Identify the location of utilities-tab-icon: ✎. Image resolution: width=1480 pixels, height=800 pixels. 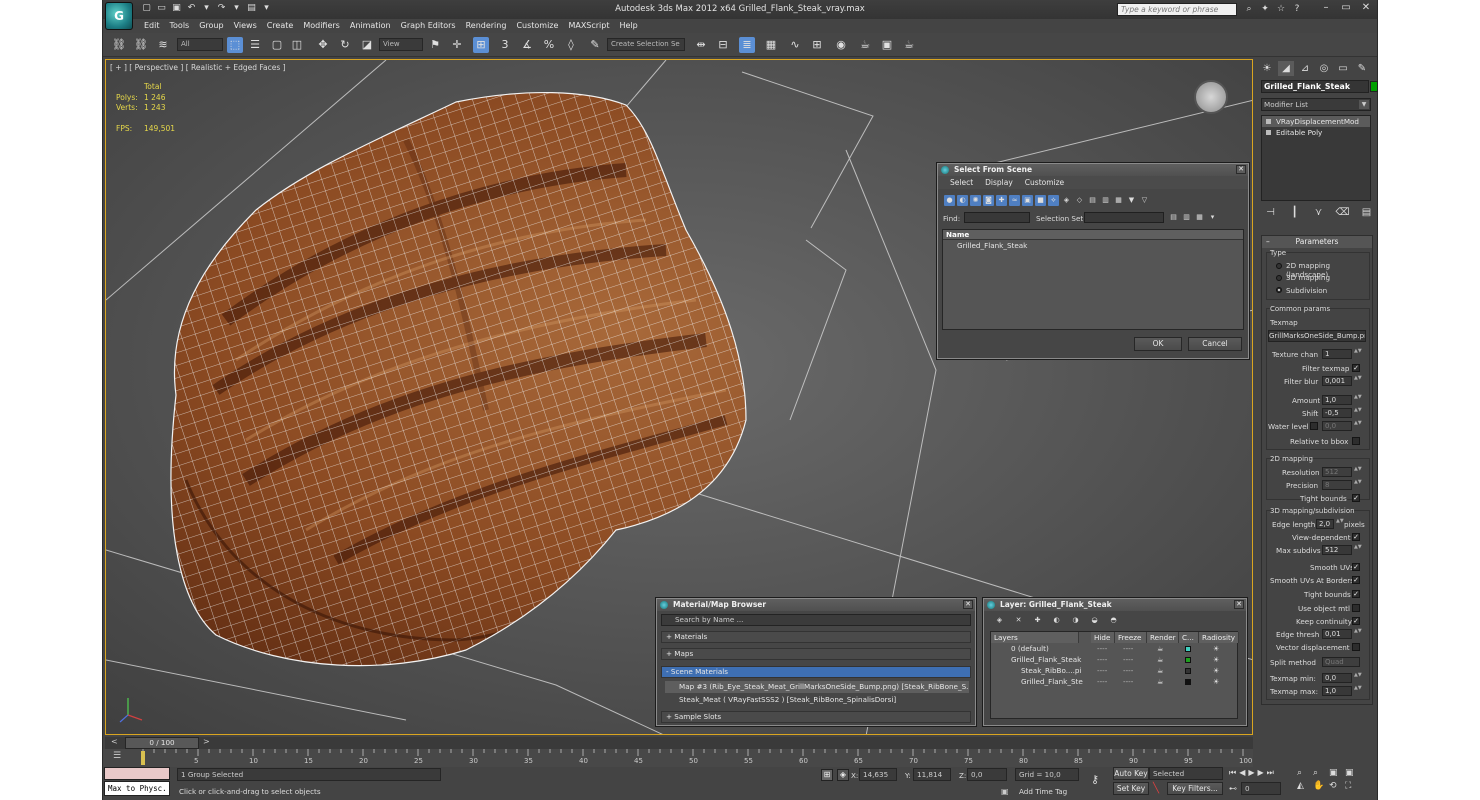
(1362, 68).